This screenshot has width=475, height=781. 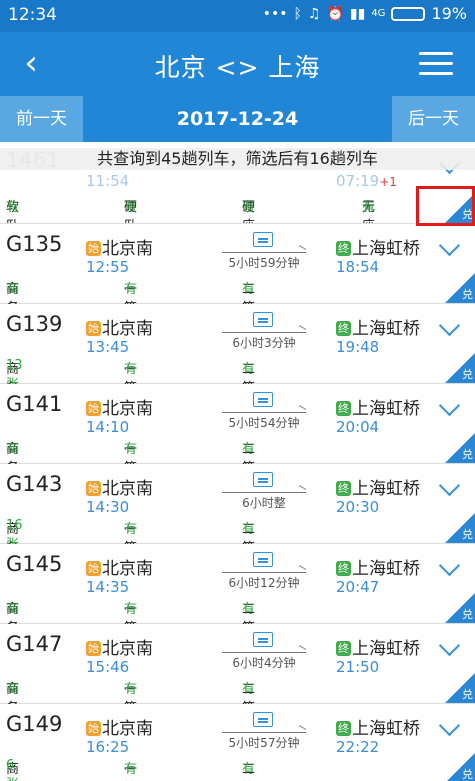 What do you see at coordinates (237, 64) in the screenshot?
I see `nav-bar: ‹ 北京 <> 上海` at bounding box center [237, 64].